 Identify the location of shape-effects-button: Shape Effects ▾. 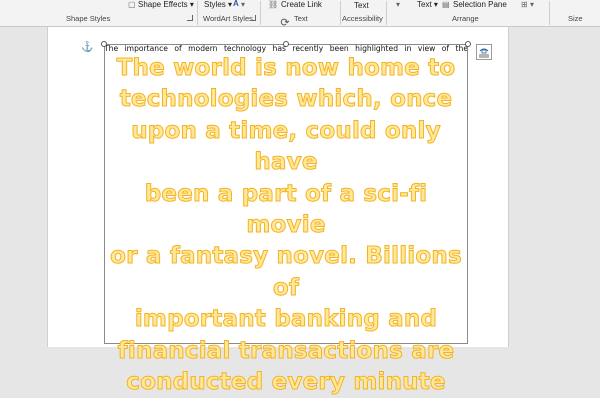
(166, 5).